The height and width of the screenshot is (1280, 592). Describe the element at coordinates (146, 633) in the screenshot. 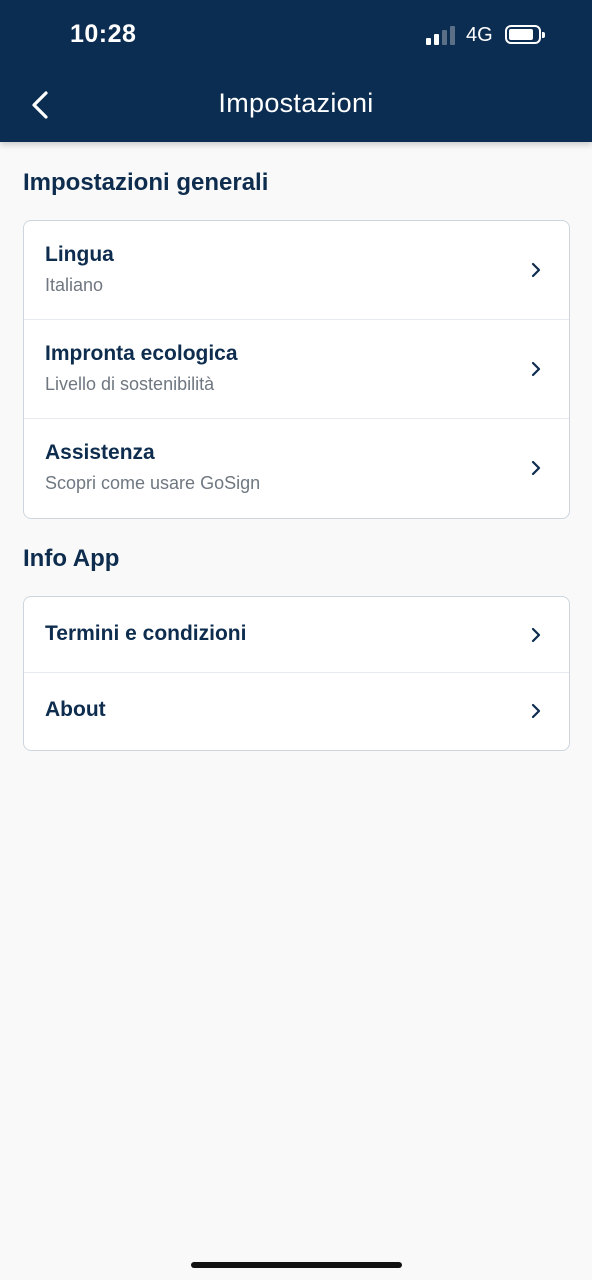

I see `settings-item-title: Termini e condizioni` at that location.